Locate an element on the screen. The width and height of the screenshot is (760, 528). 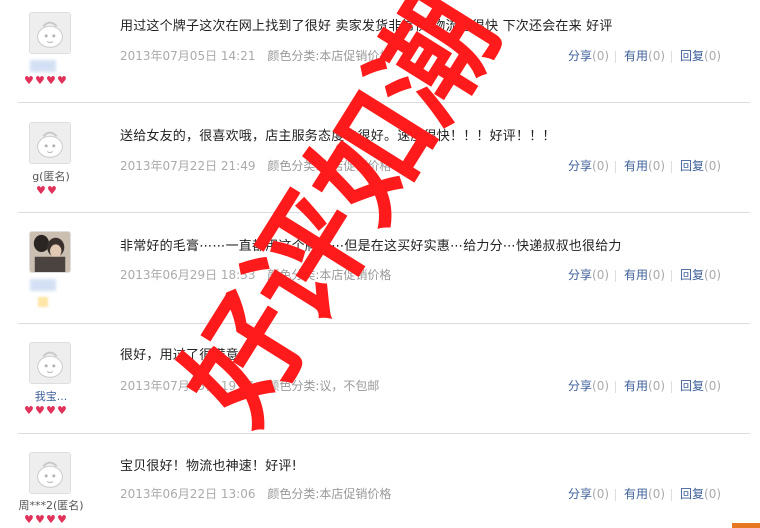
review-content: 送给女友的，很喜欢哦，店主服务态度也很好。速度很快！！！好评！！！ is located at coordinates (338, 136).